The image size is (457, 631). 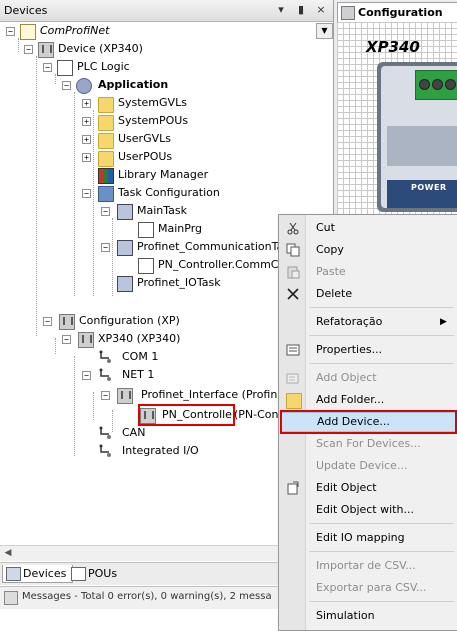 I want to click on tree-label-user-gvls: UserGVLs, so click(x=144, y=138).